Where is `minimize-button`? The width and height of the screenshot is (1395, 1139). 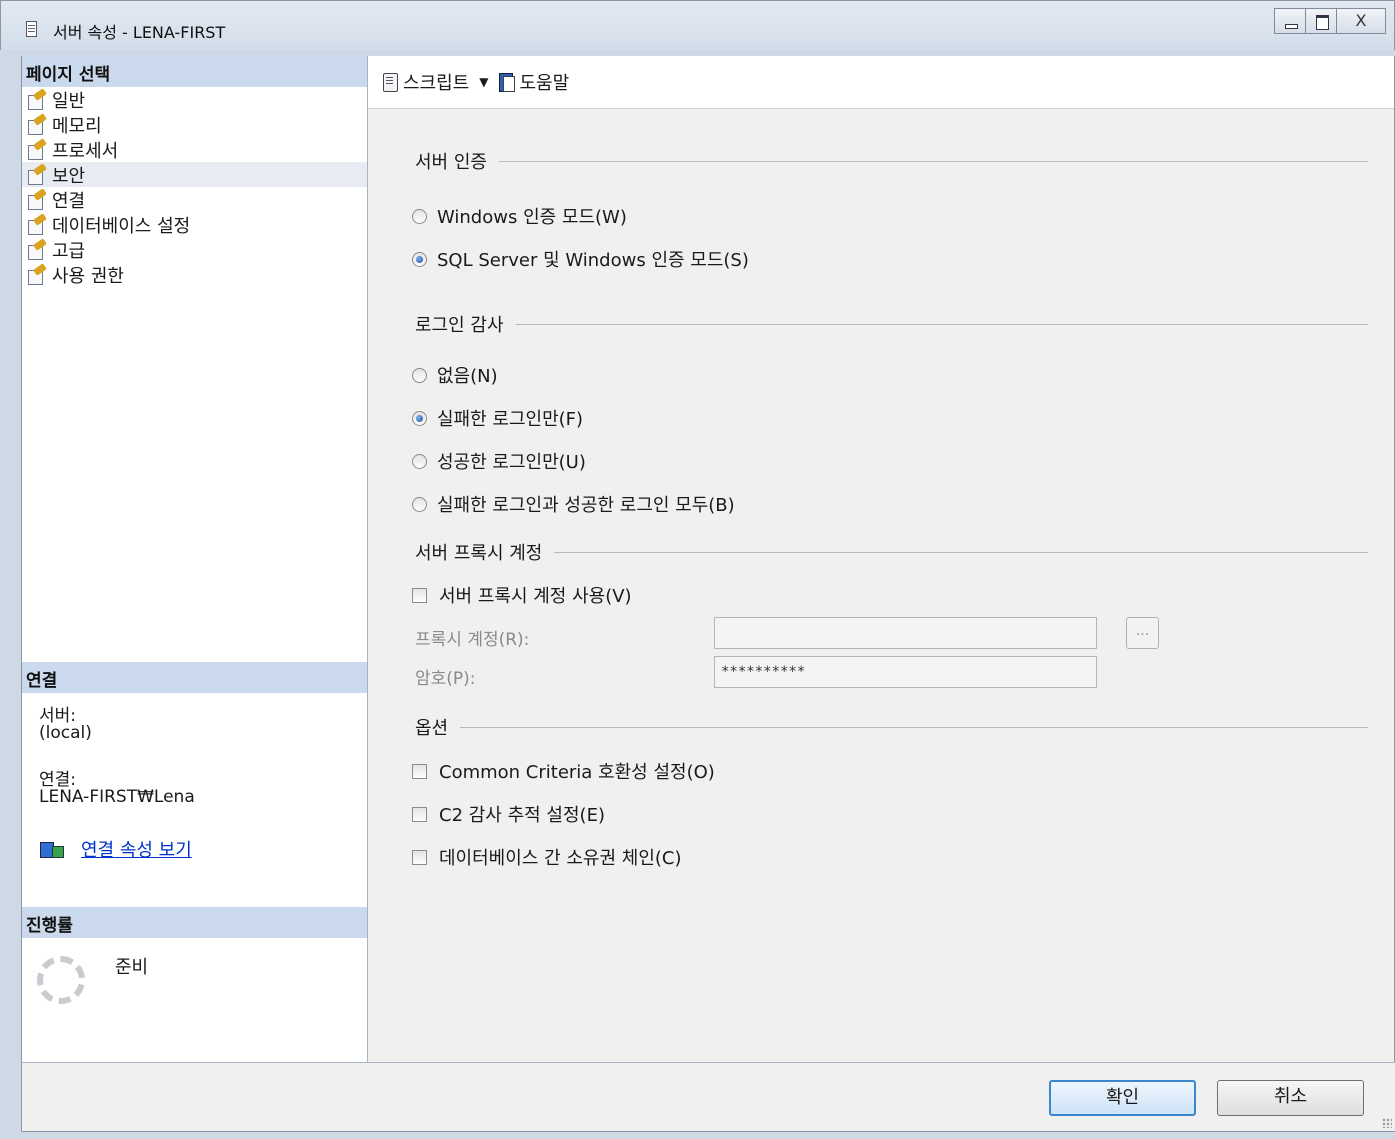
minimize-button is located at coordinates (1290, 21).